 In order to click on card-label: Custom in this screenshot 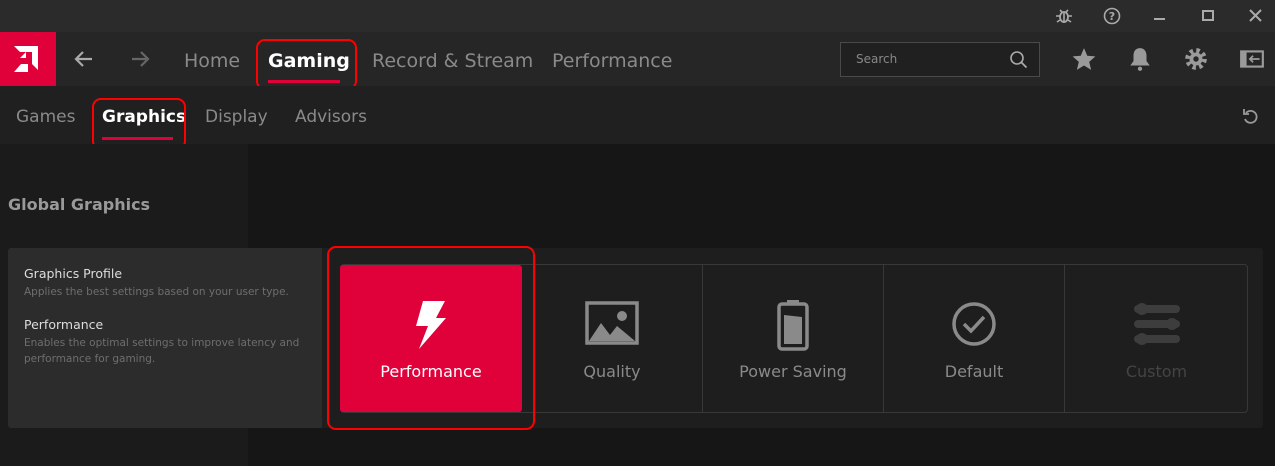, I will do `click(1156, 371)`.